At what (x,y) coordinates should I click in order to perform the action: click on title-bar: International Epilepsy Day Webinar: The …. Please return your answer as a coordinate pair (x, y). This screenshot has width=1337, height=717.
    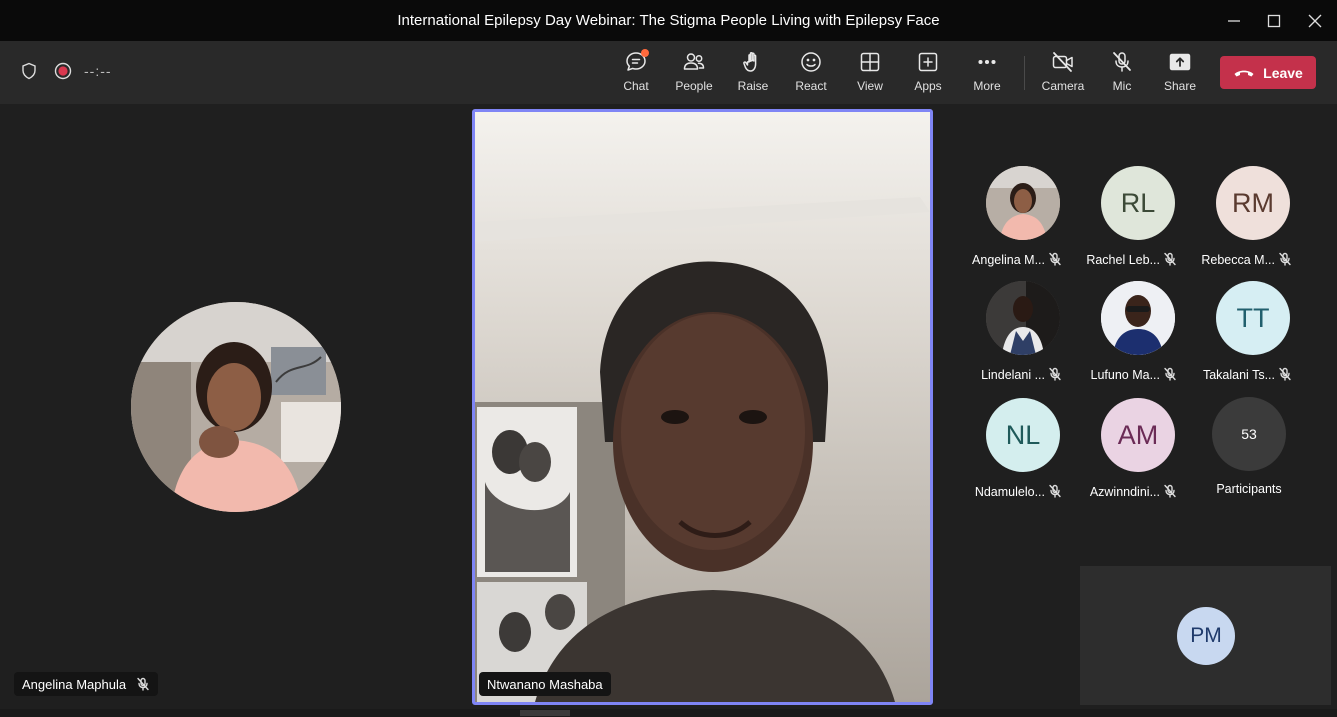
    Looking at the image, I should click on (668, 20).